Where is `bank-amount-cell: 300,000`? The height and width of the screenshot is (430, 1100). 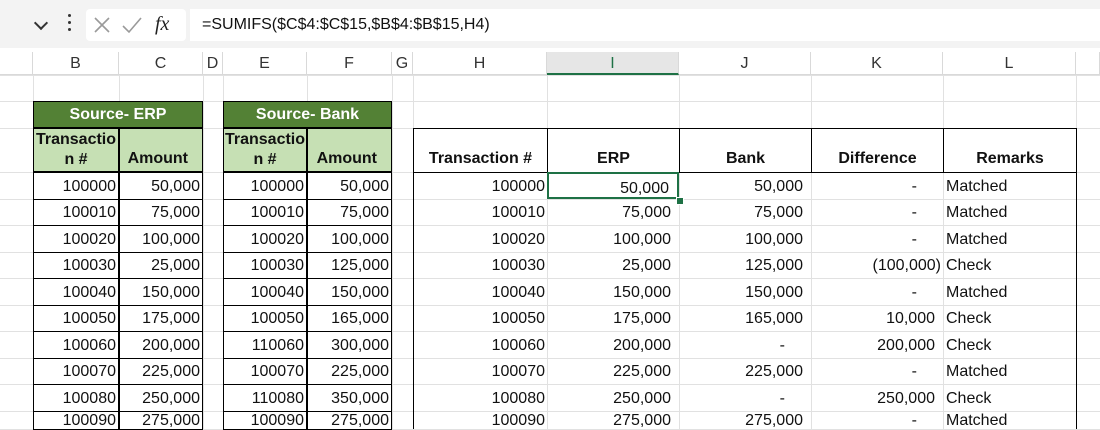 bank-amount-cell: 300,000 is located at coordinates (349, 345).